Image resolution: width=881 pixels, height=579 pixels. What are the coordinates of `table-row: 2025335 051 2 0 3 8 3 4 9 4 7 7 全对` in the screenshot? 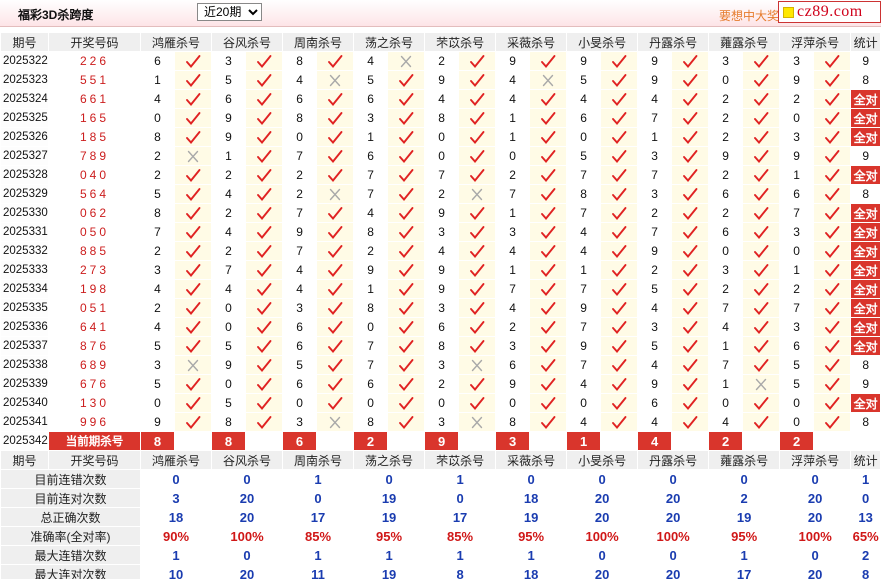 It's located at (440, 308).